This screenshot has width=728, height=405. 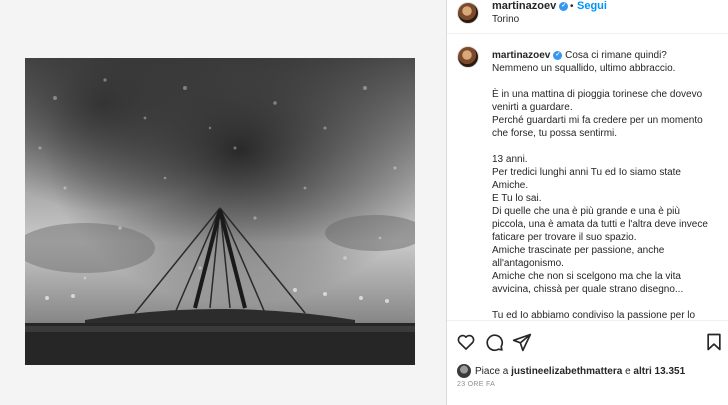 What do you see at coordinates (522, 342) in the screenshot?
I see `share-icon` at bounding box center [522, 342].